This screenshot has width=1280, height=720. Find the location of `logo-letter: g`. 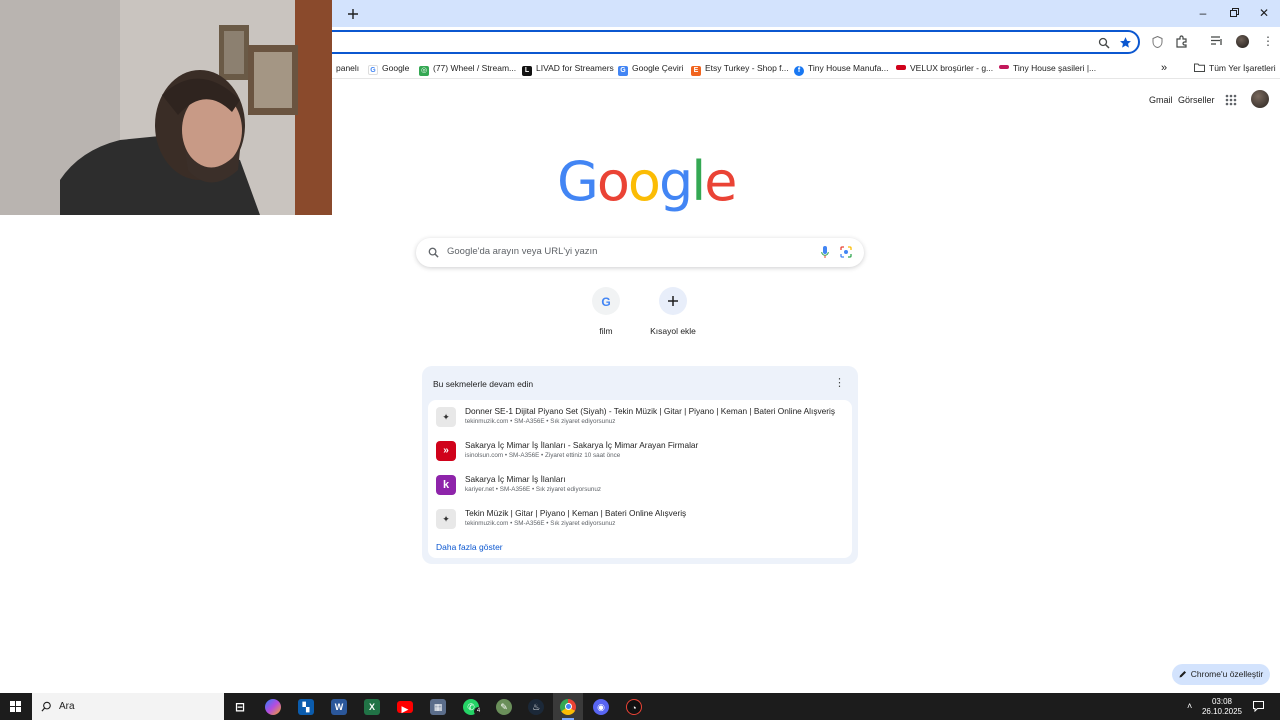

logo-letter: g is located at coordinates (675, 181).